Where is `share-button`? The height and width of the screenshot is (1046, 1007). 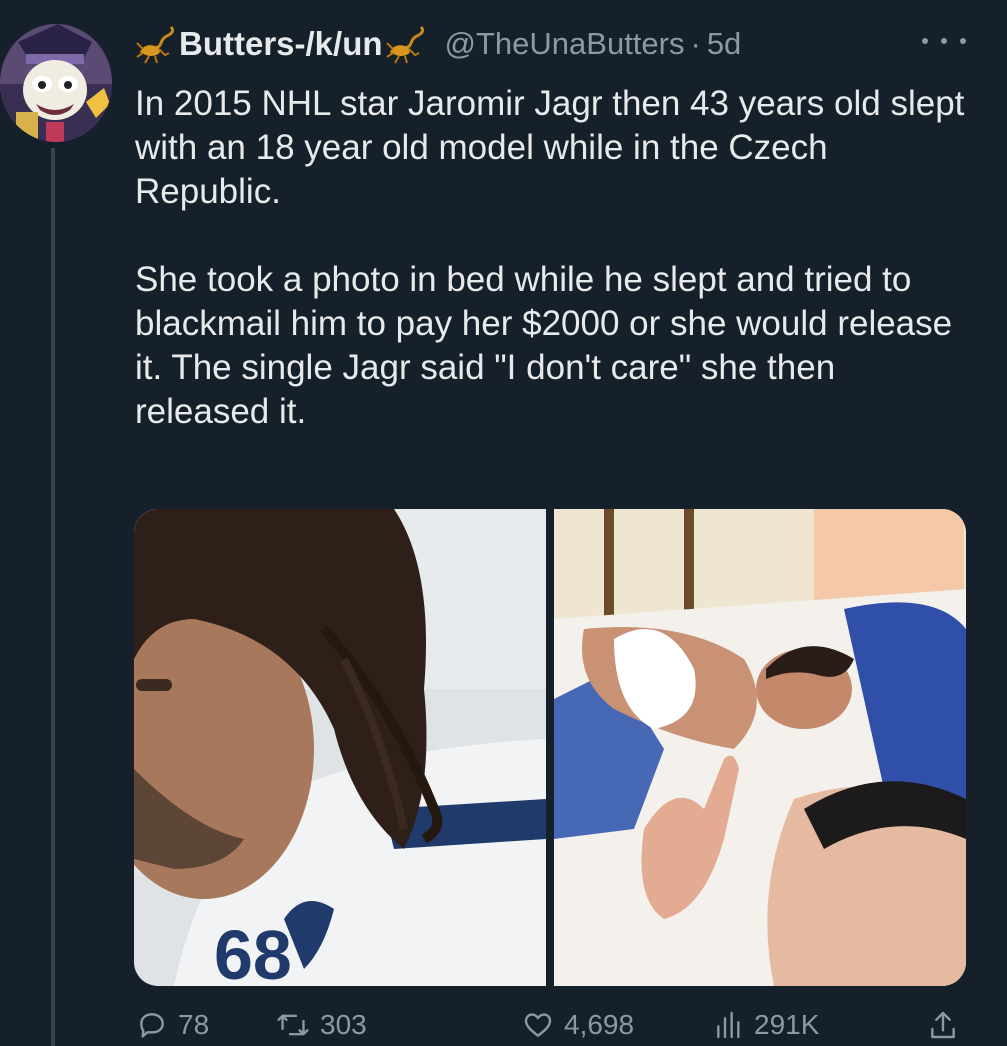
share-button is located at coordinates (943, 1025).